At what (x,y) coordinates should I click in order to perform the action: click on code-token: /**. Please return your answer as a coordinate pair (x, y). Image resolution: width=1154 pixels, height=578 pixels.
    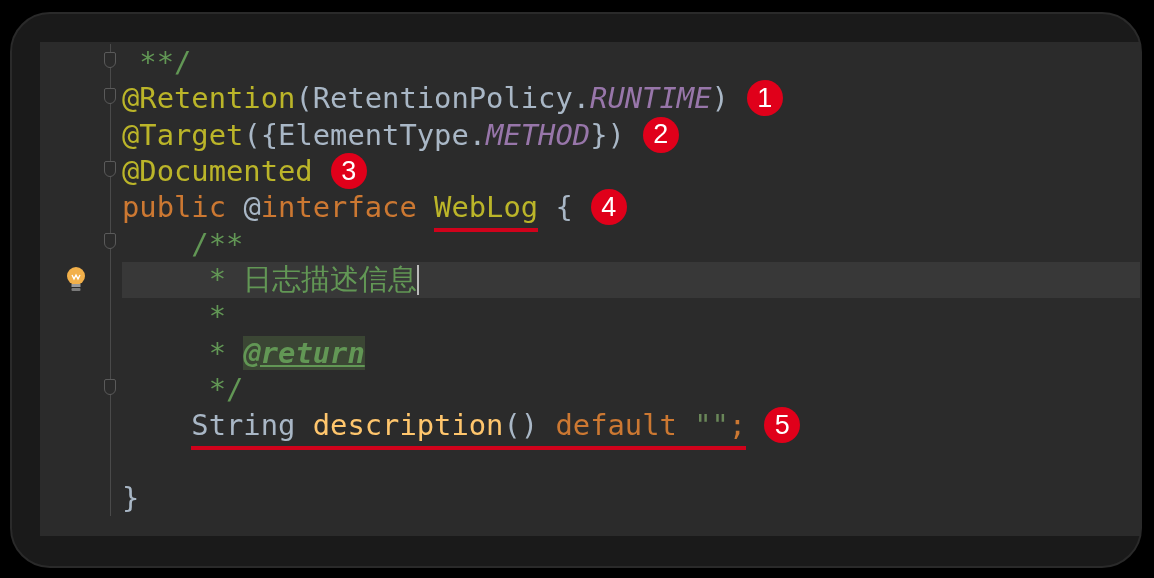
    Looking at the image, I should click on (217, 243).